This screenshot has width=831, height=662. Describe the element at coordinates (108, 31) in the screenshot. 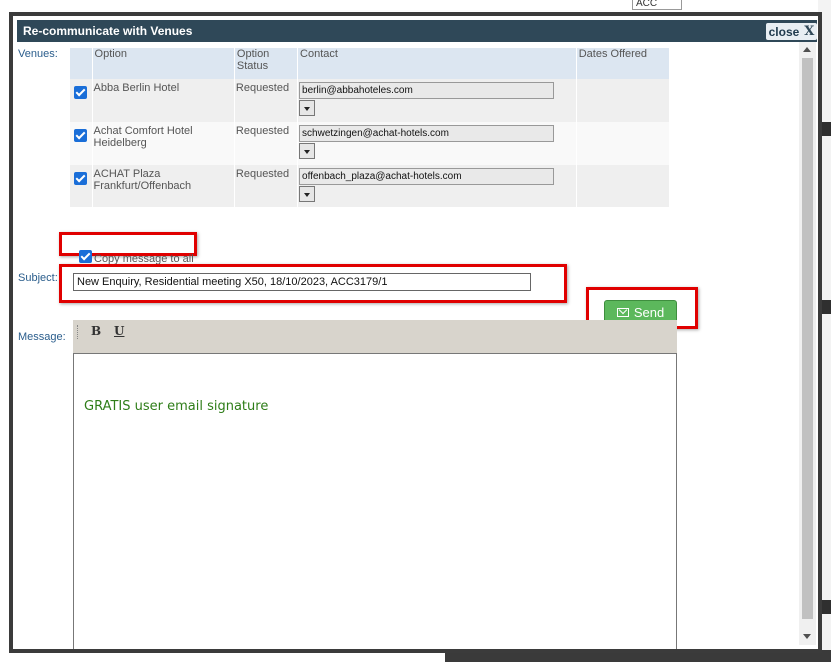

I see `dialog-title: Re-communicate with Venues` at that location.